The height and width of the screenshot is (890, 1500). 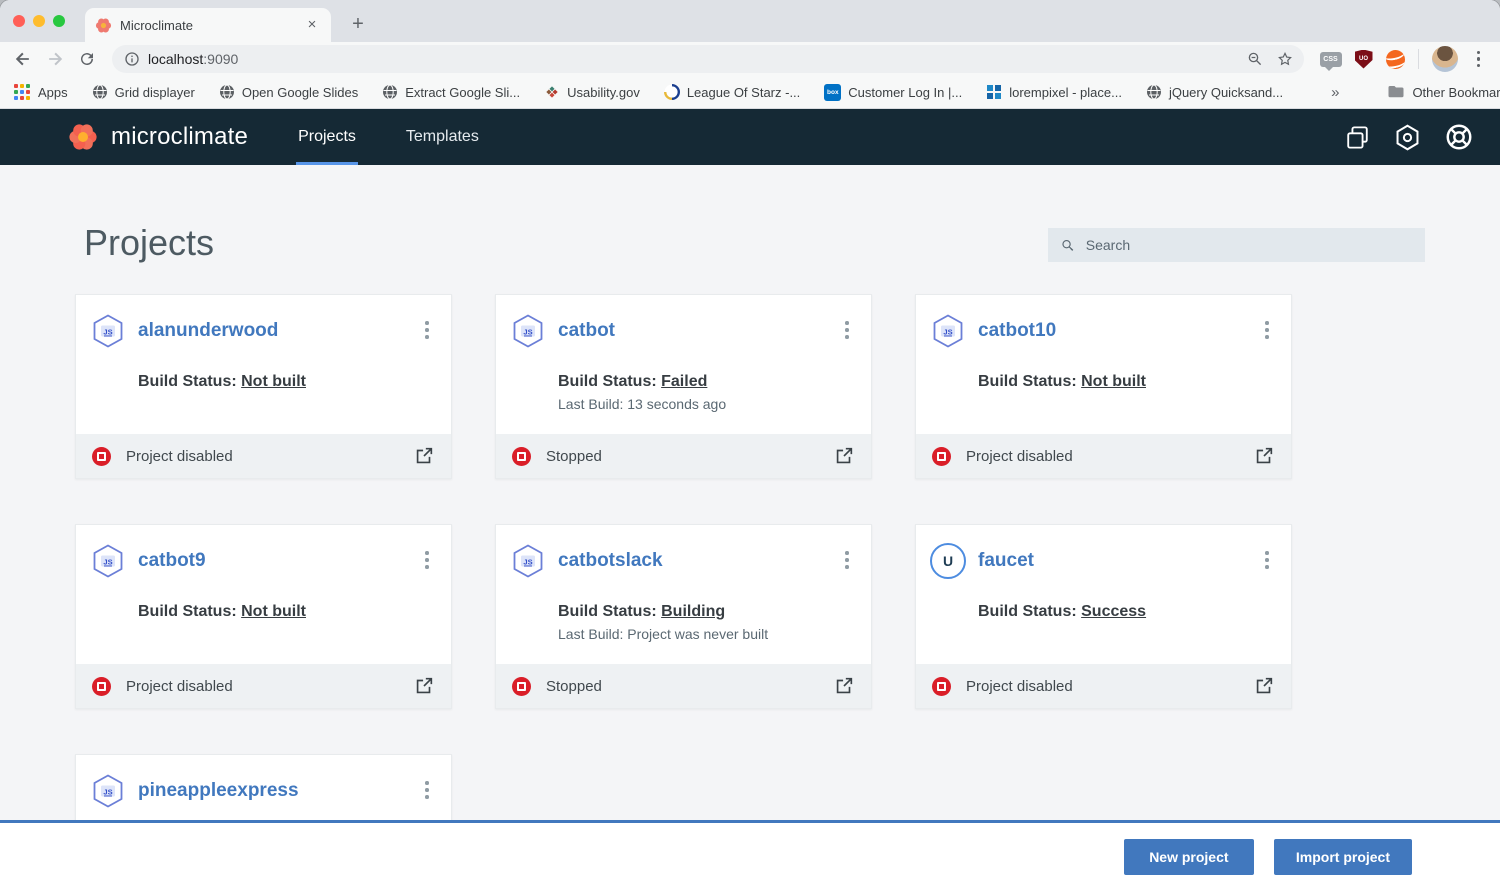 What do you see at coordinates (1006, 561) in the screenshot?
I see `project-name-link: faucet` at bounding box center [1006, 561].